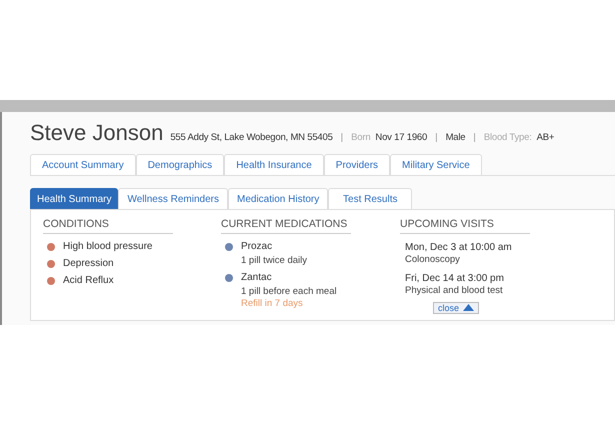  I want to click on tab: Medication History, so click(278, 198).